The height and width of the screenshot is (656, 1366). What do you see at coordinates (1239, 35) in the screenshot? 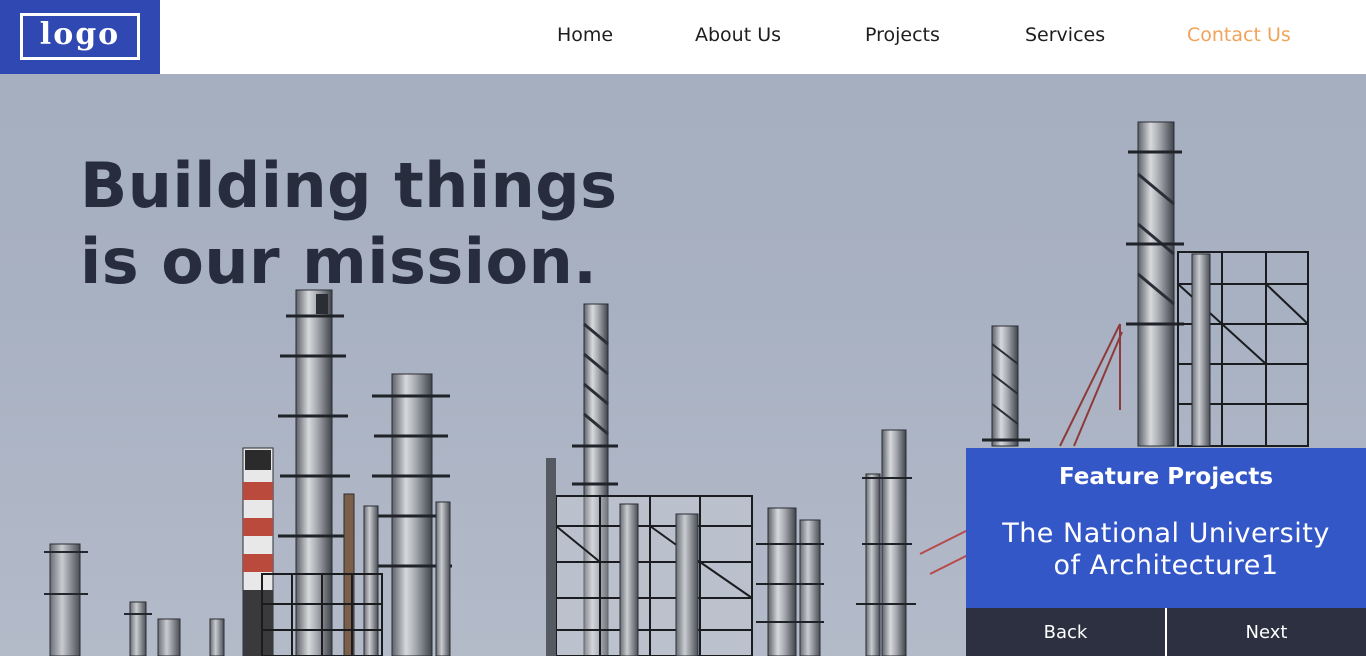
I see `nav-contact-us: Contact Us` at bounding box center [1239, 35].